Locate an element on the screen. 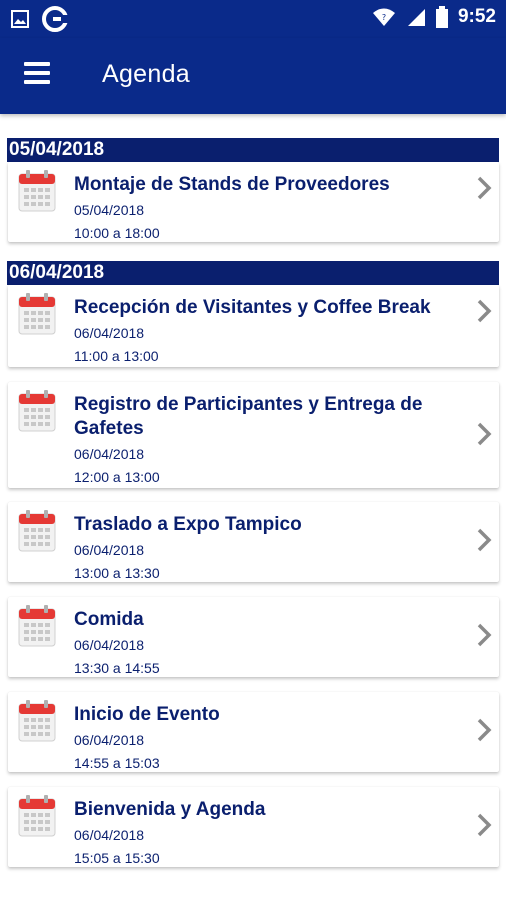 This screenshot has height=900, width=506. app-bar: Agenda is located at coordinates (253, 76).